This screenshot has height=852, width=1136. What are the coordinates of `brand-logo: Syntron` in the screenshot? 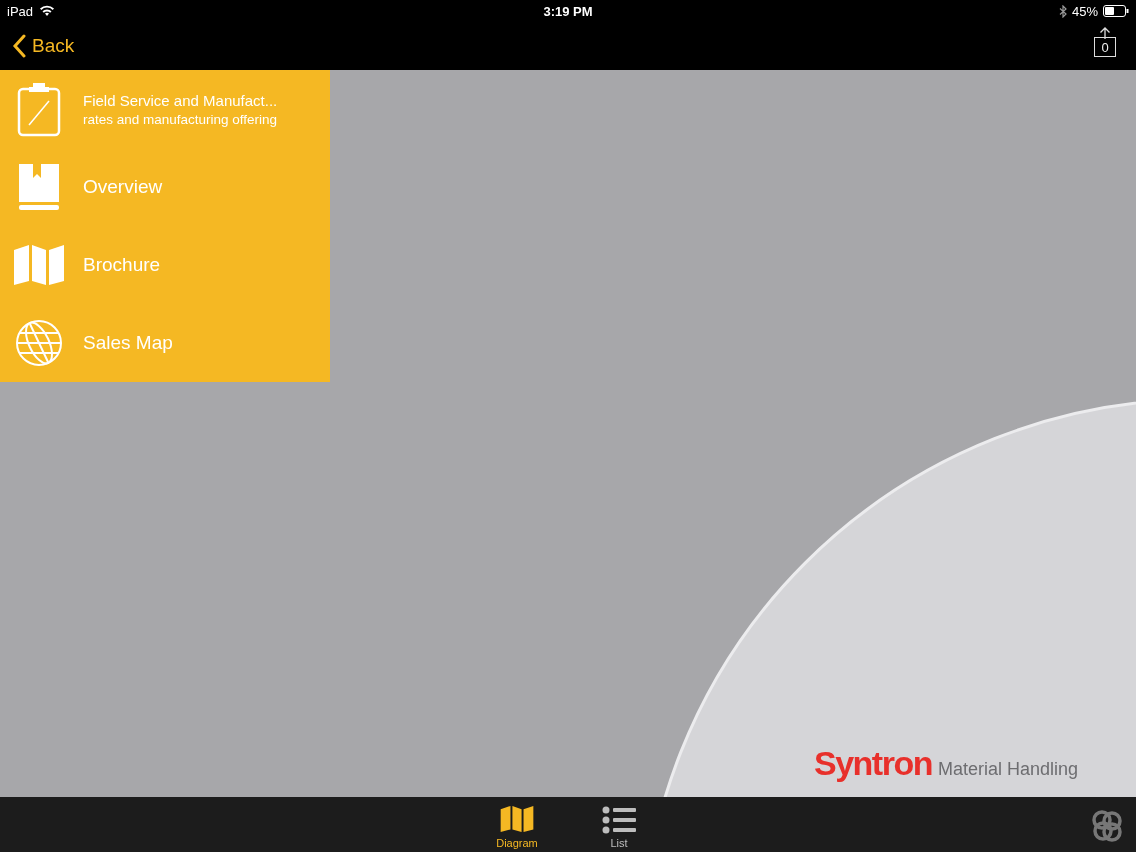 It's located at (872, 763).